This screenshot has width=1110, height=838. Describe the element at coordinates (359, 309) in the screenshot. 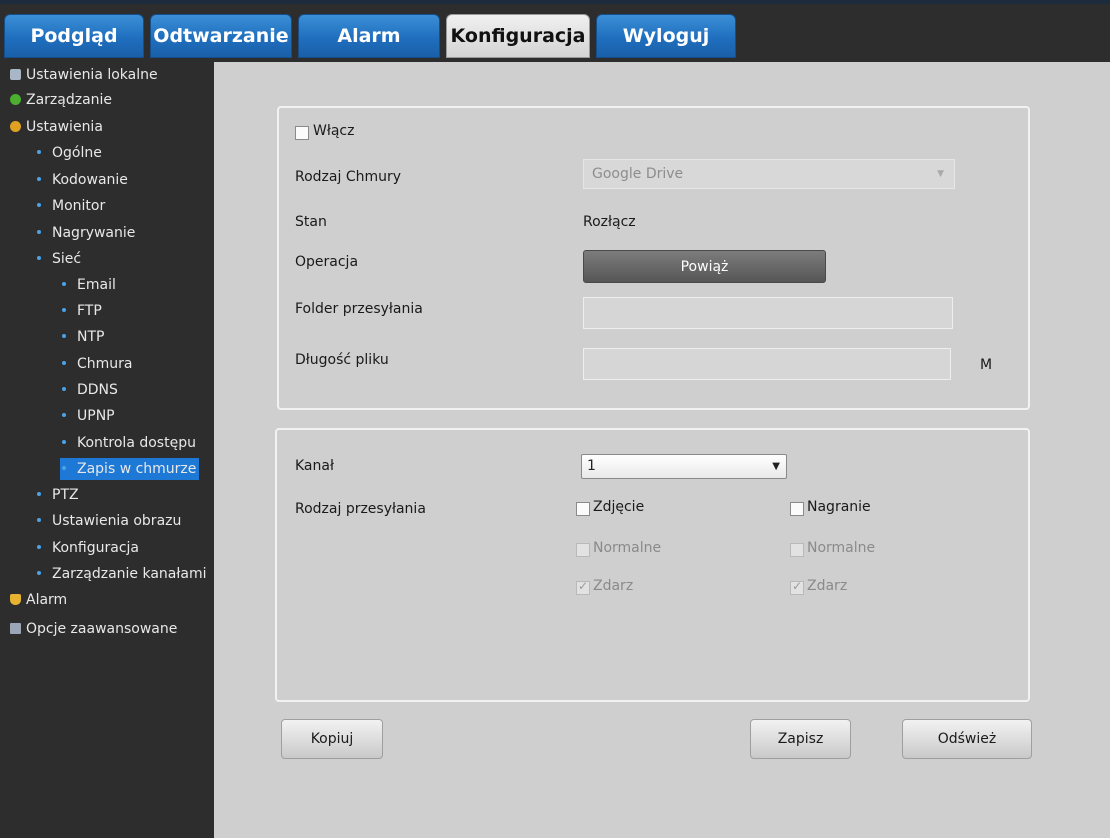

I see `upload-folder-label: Folder przesyłania` at that location.